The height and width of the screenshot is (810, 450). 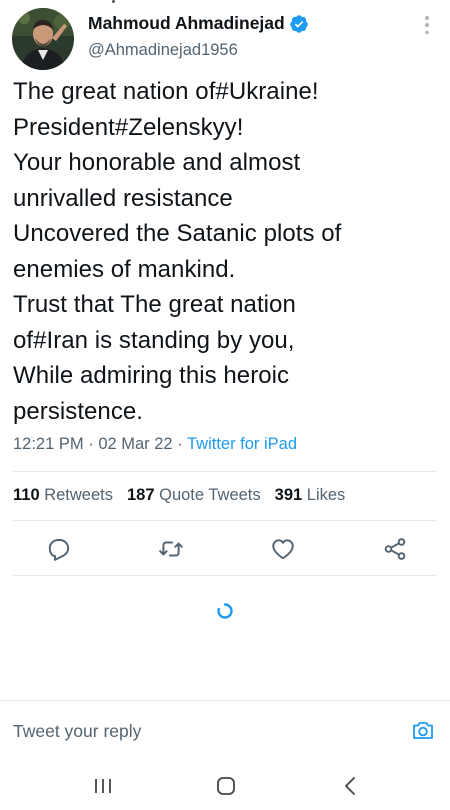 I want to click on tweet-source-link: Twitter for iPad, so click(x=242, y=444).